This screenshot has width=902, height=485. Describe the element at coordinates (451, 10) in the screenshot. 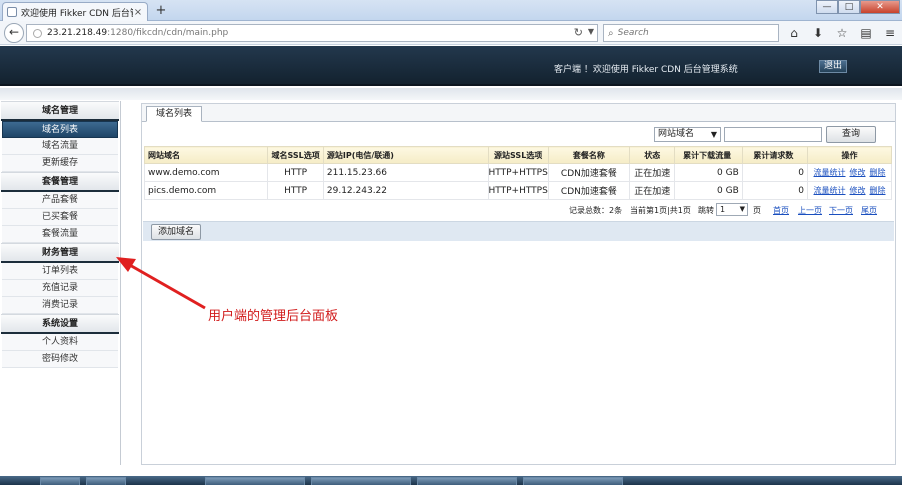

I see `browser-tab-bar: 欢迎使用 Fikker CDN 后台管... × + — □ ✕` at that location.